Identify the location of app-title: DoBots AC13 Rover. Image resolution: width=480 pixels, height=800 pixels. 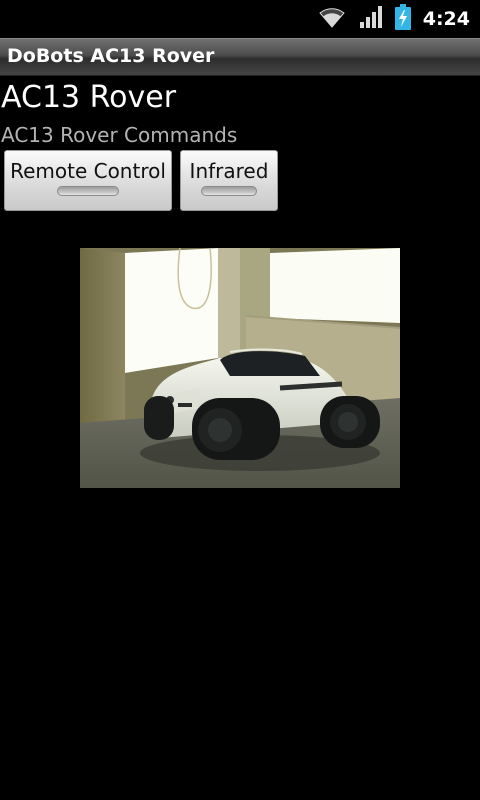
(111, 56).